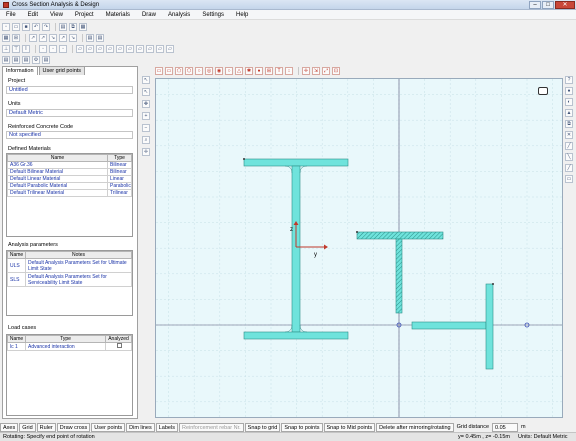 The height and width of the screenshot is (441, 576). What do you see at coordinates (505, 427) in the screenshot?
I see `grid-distance-input: 0.05` at bounding box center [505, 427].